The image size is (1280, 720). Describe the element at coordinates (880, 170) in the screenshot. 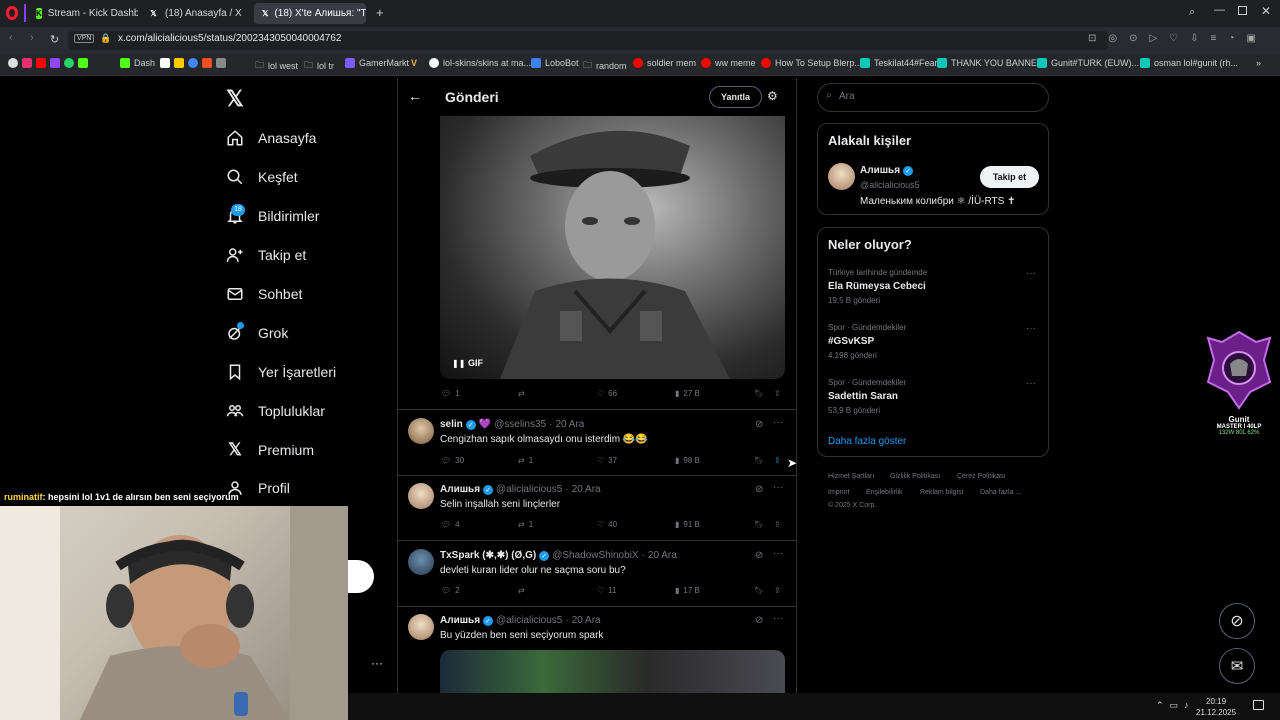

I see `related-name: Алишья` at that location.